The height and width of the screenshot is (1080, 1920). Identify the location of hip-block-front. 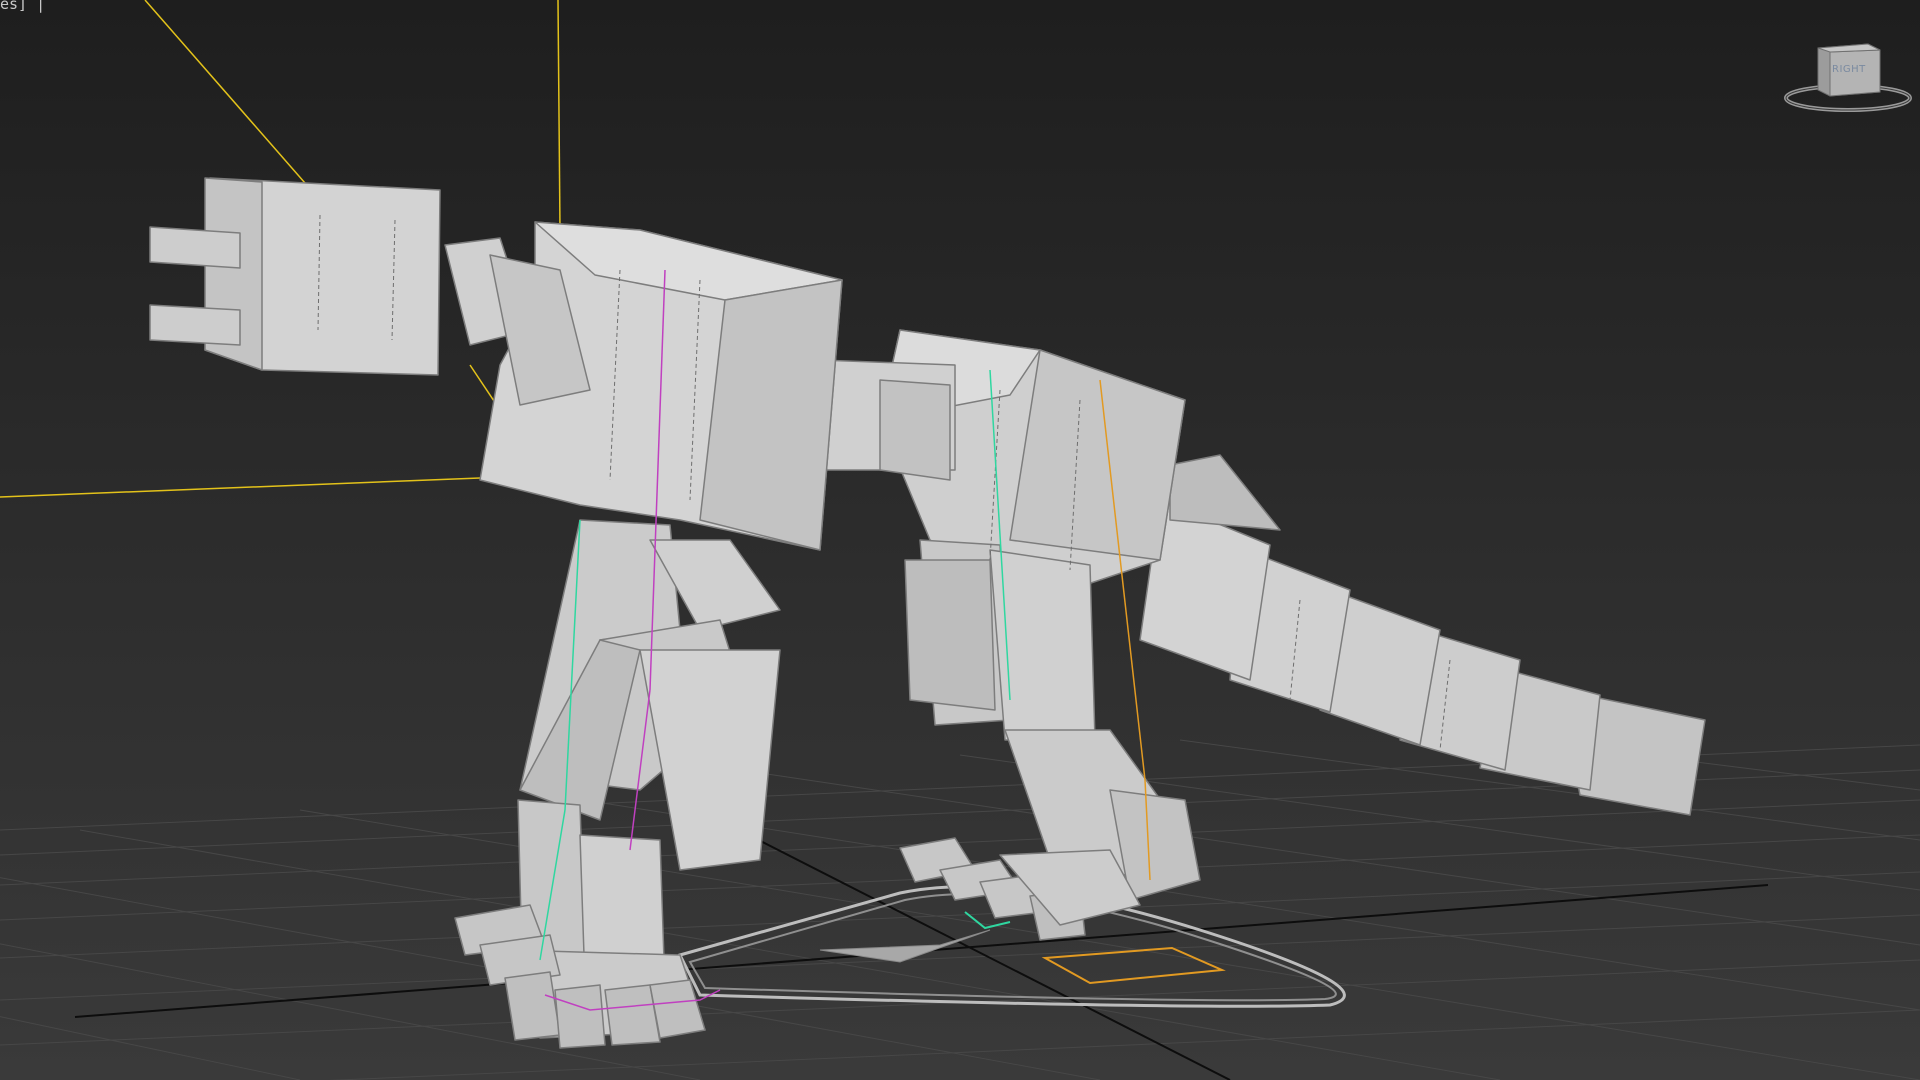
(1097, 455).